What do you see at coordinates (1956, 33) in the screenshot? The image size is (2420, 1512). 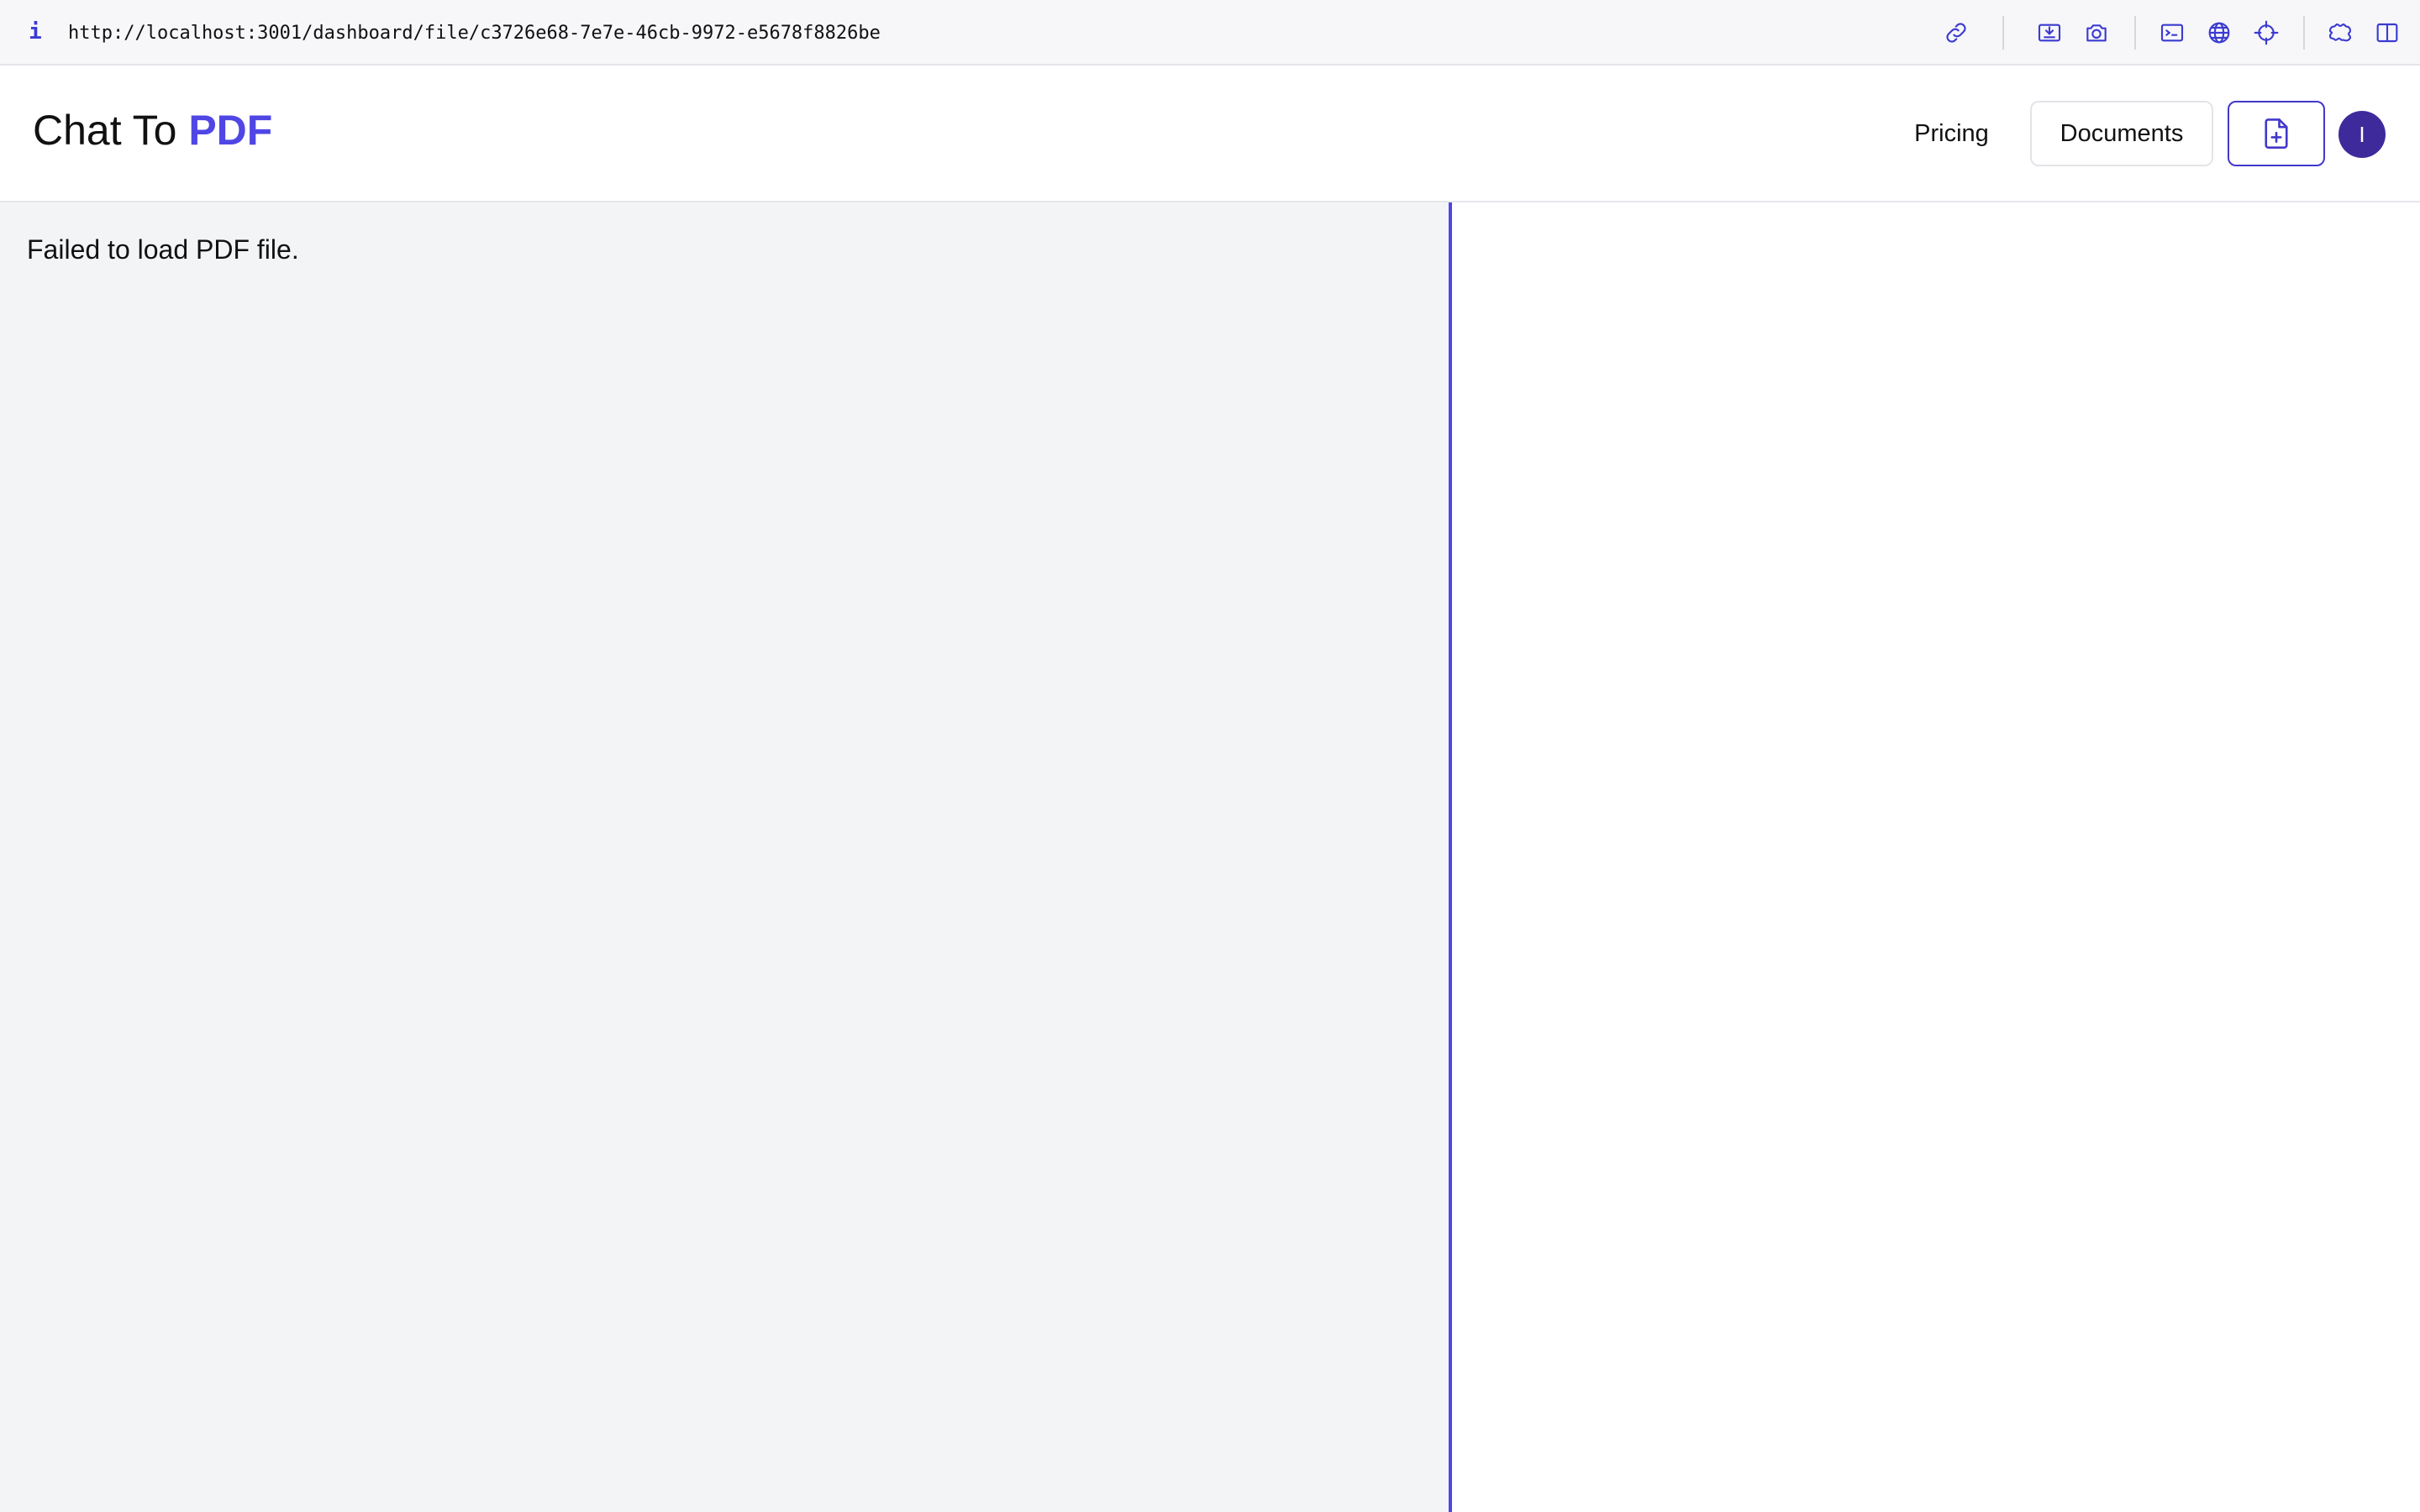 I see `link-icon` at bounding box center [1956, 33].